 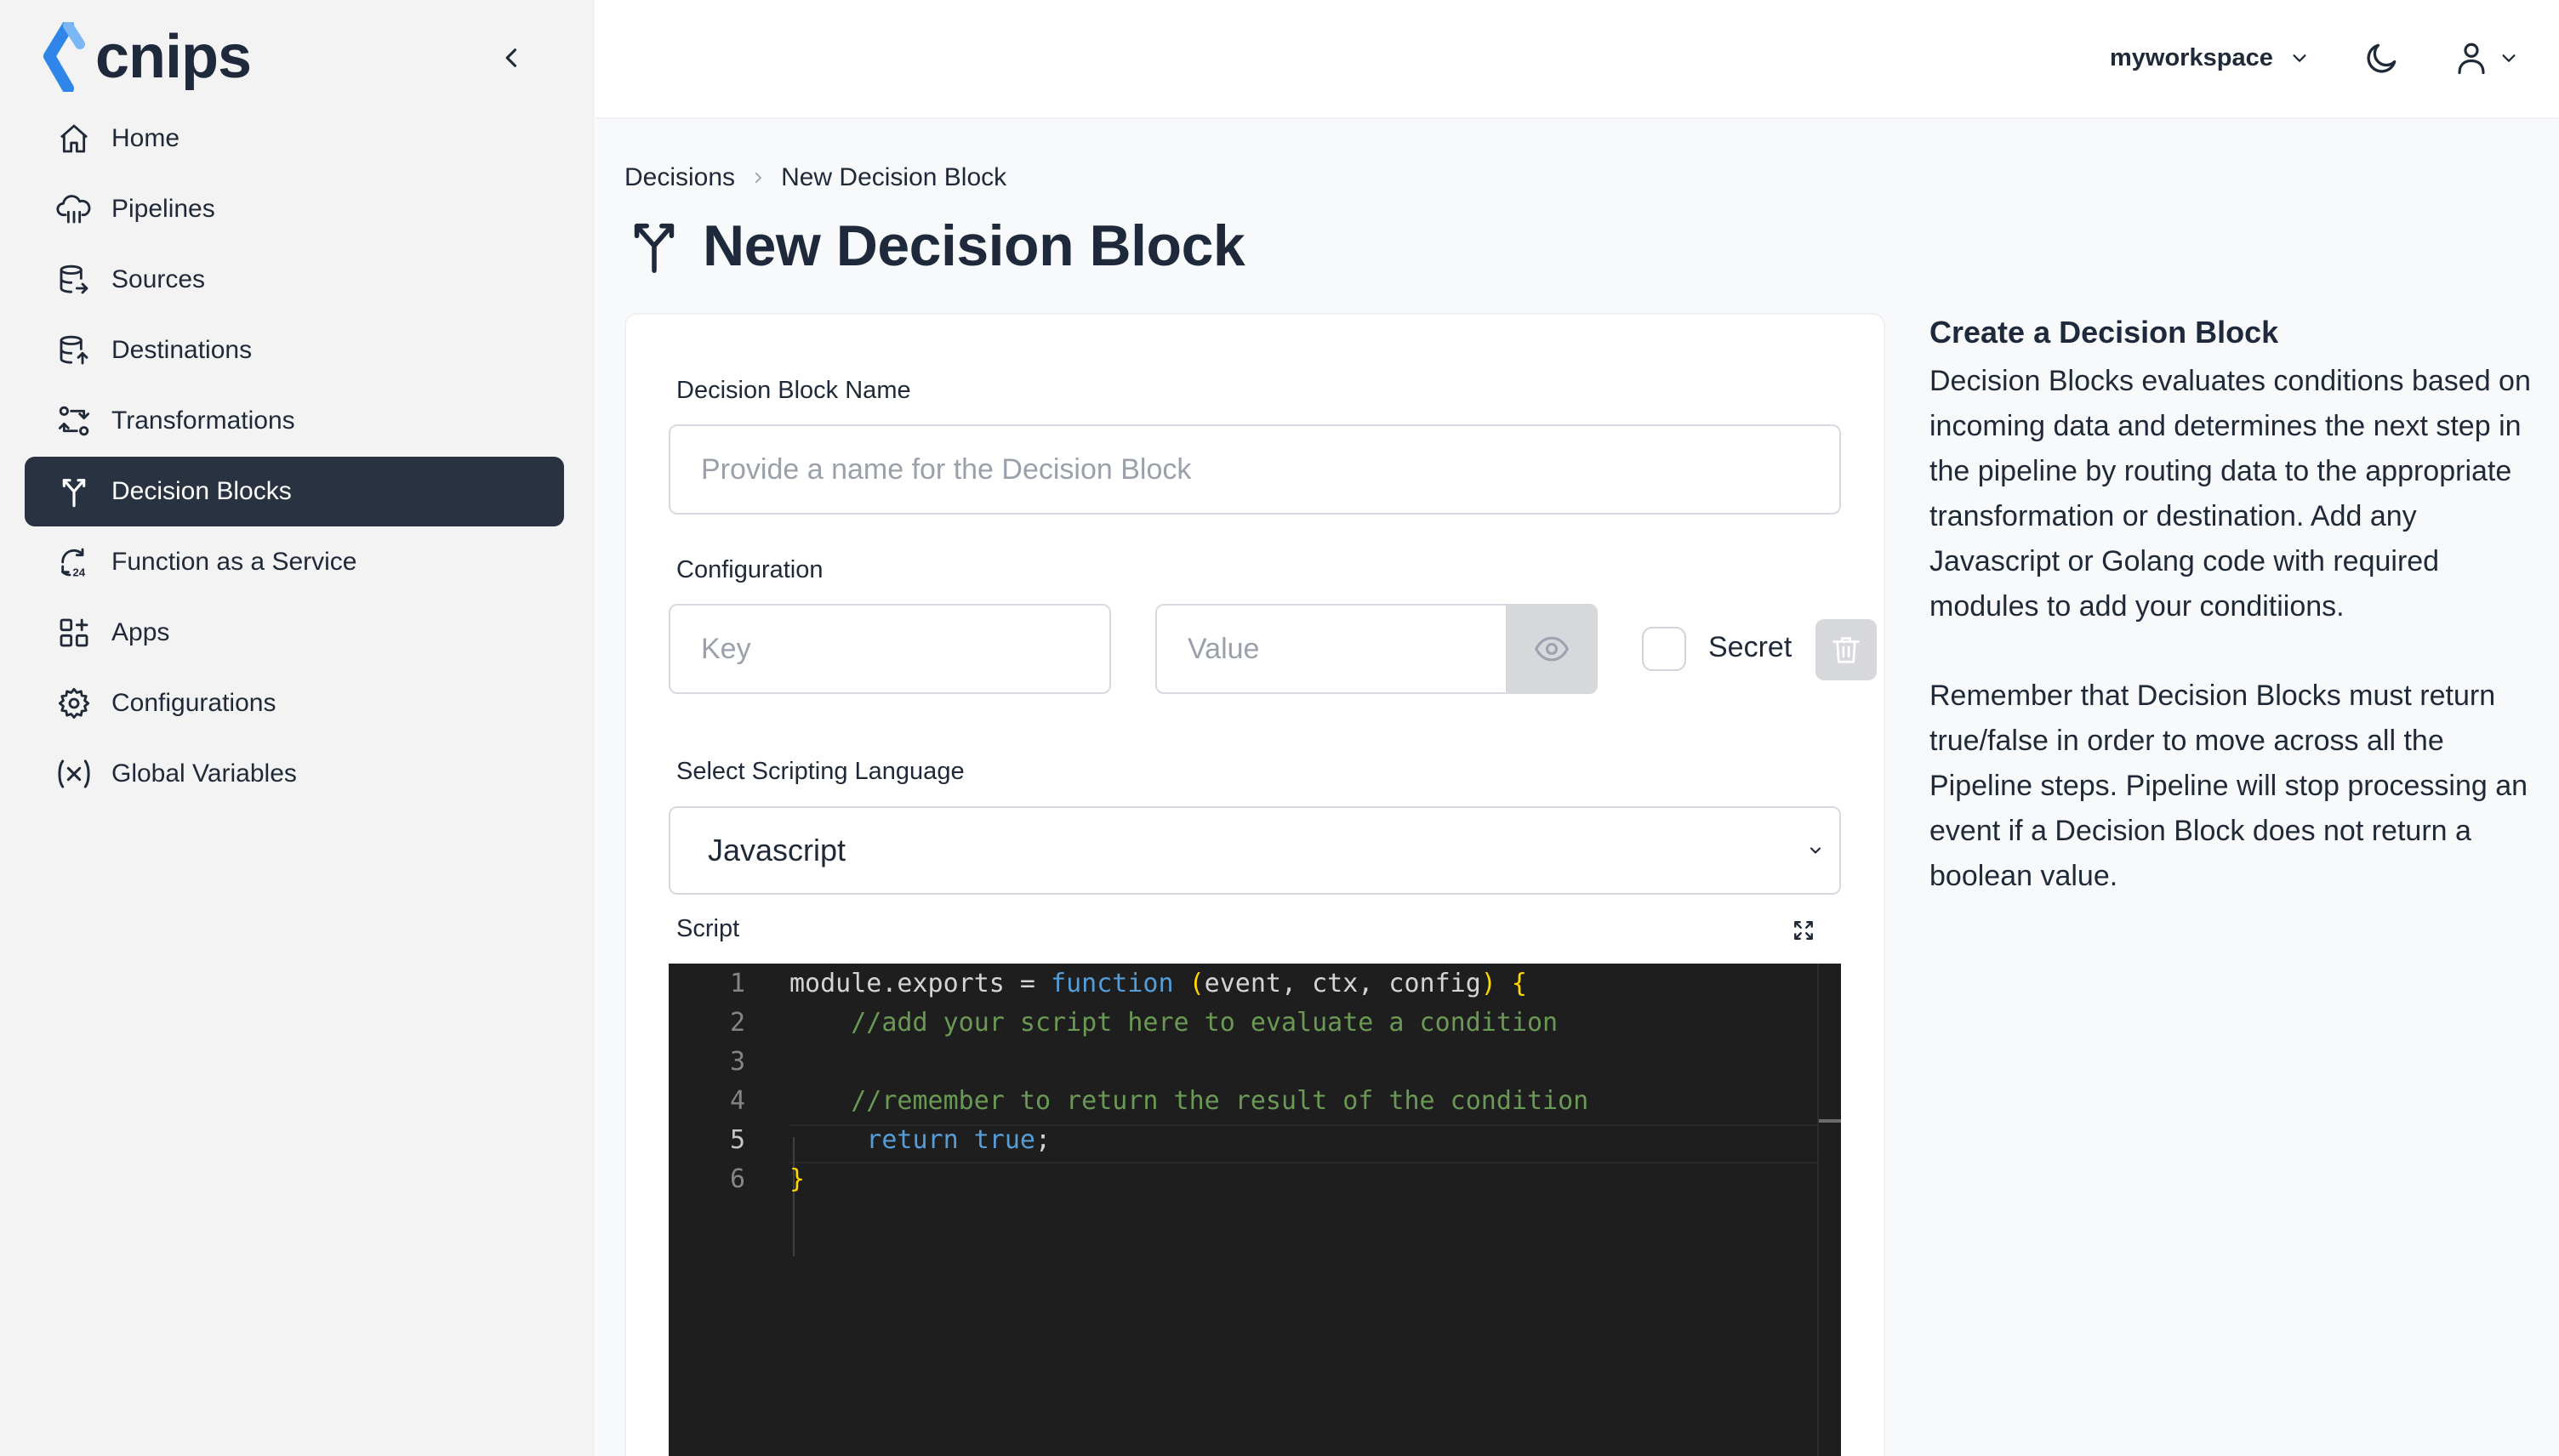 What do you see at coordinates (78, 572) in the screenshot?
I see `svg-text: 24` at bounding box center [78, 572].